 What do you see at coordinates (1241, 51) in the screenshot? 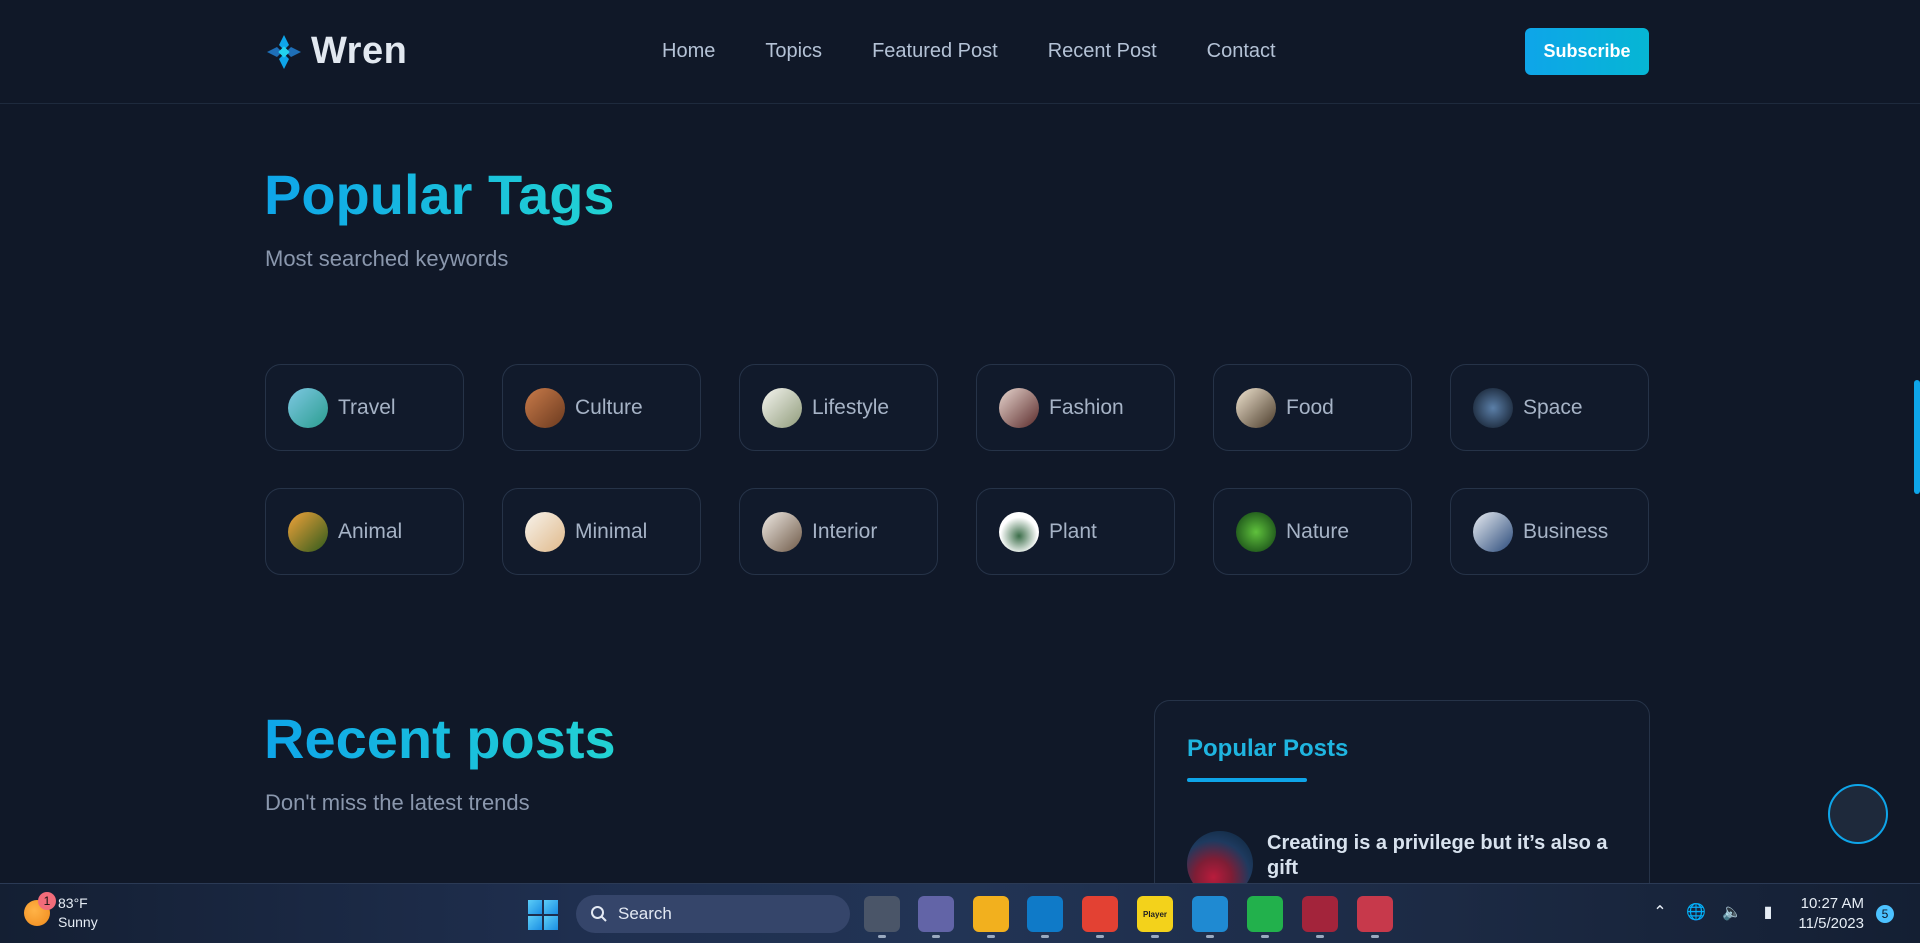
I see `nav-contact: Contact` at bounding box center [1241, 51].